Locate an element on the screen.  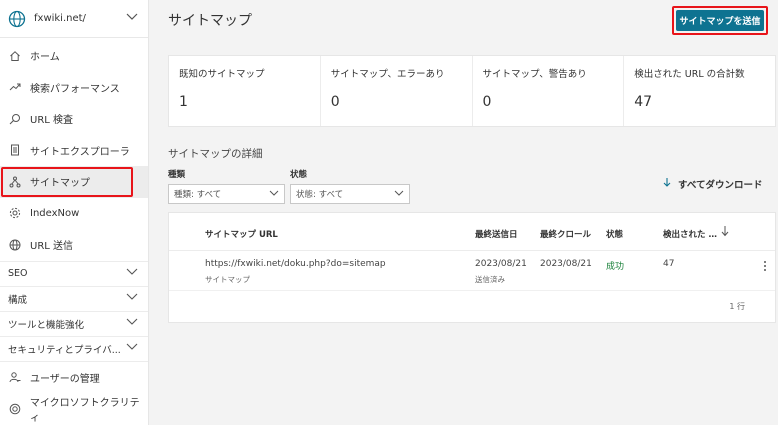
row-url-sub: サイトマップ is located at coordinates (227, 279).